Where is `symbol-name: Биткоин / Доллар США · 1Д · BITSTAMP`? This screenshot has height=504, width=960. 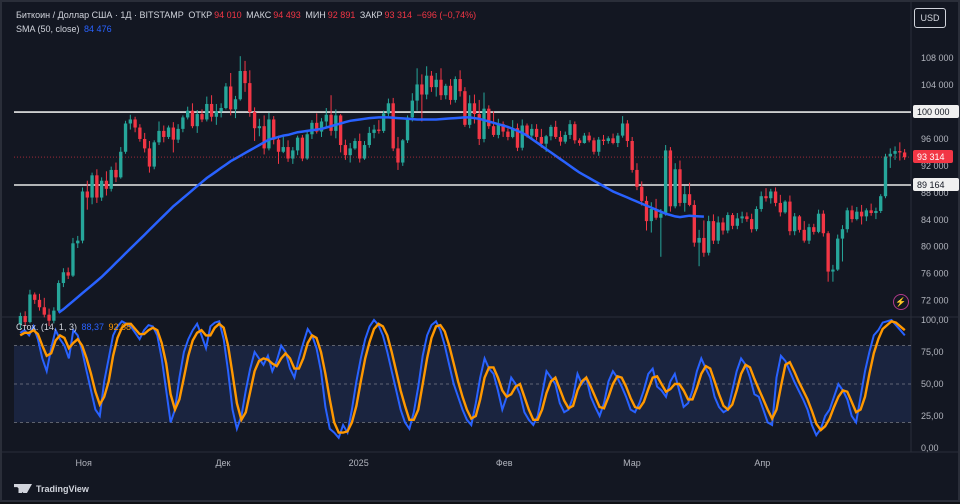 symbol-name: Биткоин / Доллар США · 1Д · BITSTAMP is located at coordinates (100, 15).